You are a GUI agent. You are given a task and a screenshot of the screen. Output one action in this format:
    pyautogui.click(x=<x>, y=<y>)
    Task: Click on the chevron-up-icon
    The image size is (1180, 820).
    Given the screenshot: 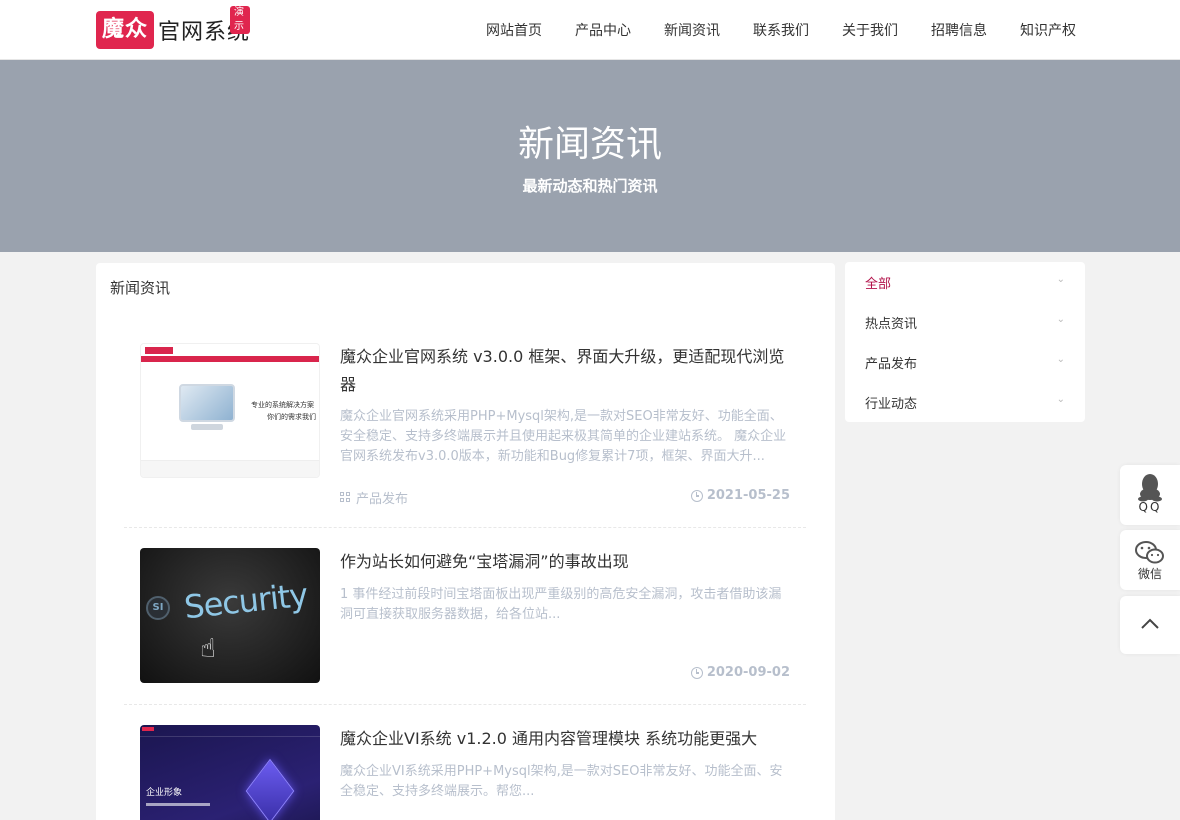 What is the action you would take?
    pyautogui.click(x=1150, y=623)
    